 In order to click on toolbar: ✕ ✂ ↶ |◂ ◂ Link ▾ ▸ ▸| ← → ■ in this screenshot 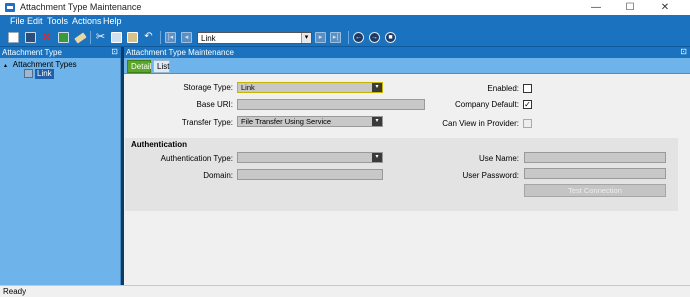, I will do `click(345, 37)`.